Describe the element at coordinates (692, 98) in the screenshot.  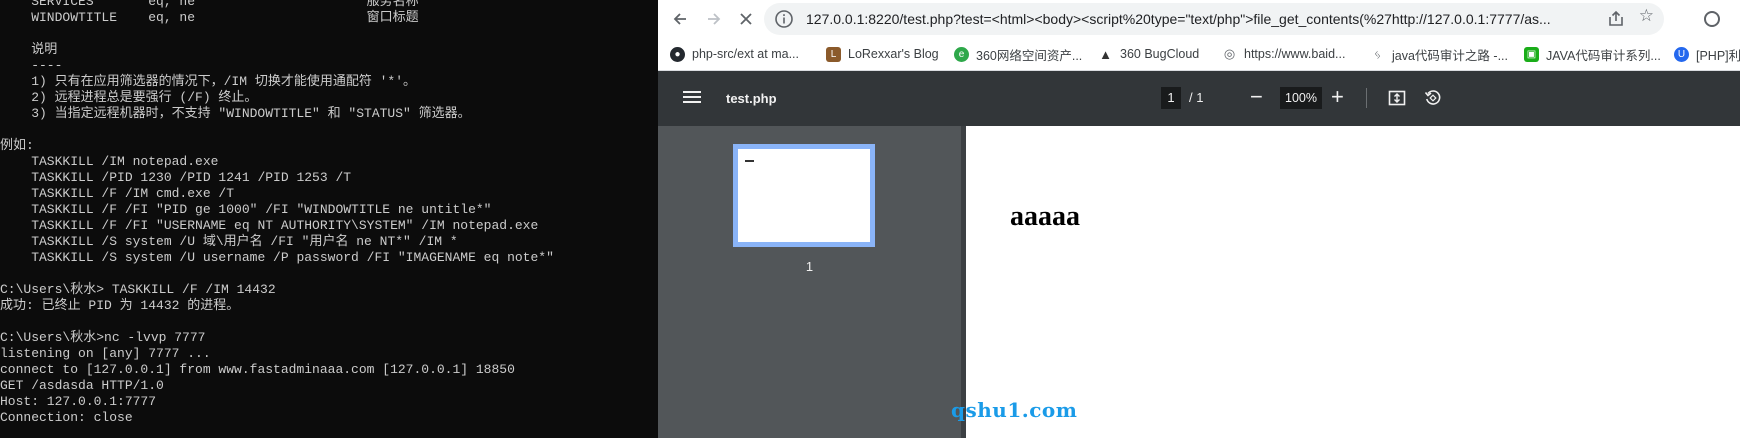
I see `menu-icon` at that location.